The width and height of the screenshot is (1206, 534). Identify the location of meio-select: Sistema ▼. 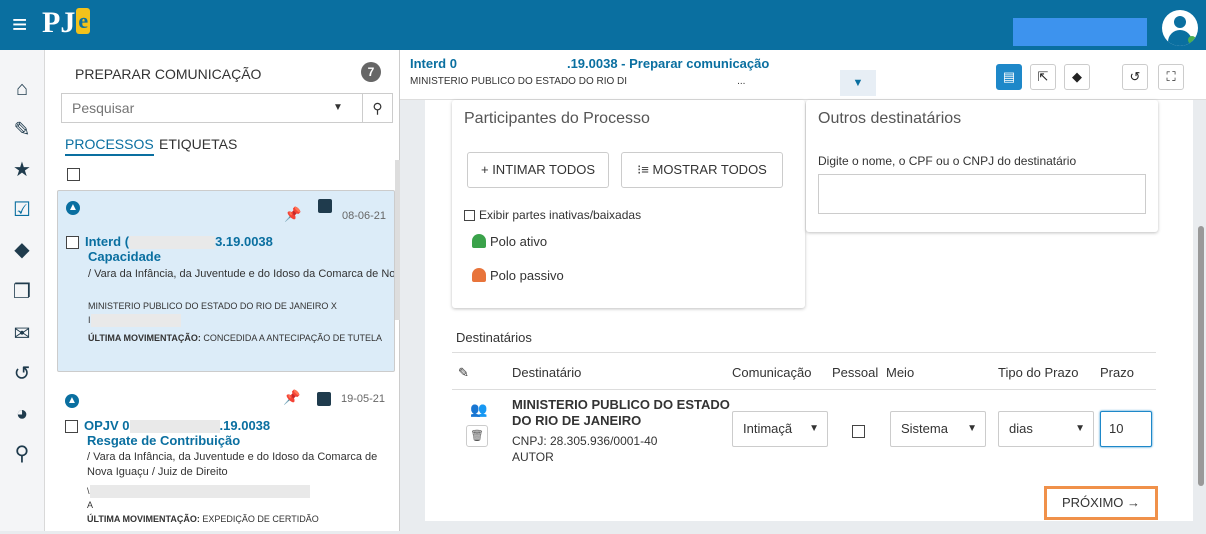
(938, 429).